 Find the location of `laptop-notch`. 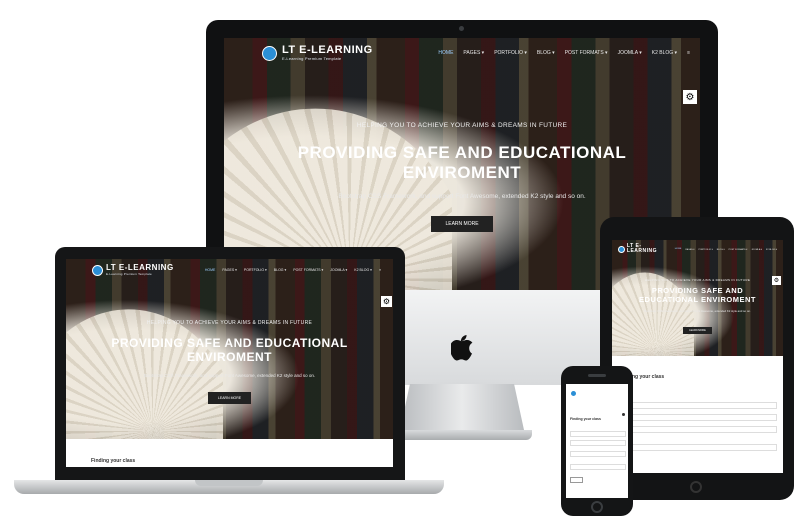

laptop-notch is located at coordinates (229, 483).